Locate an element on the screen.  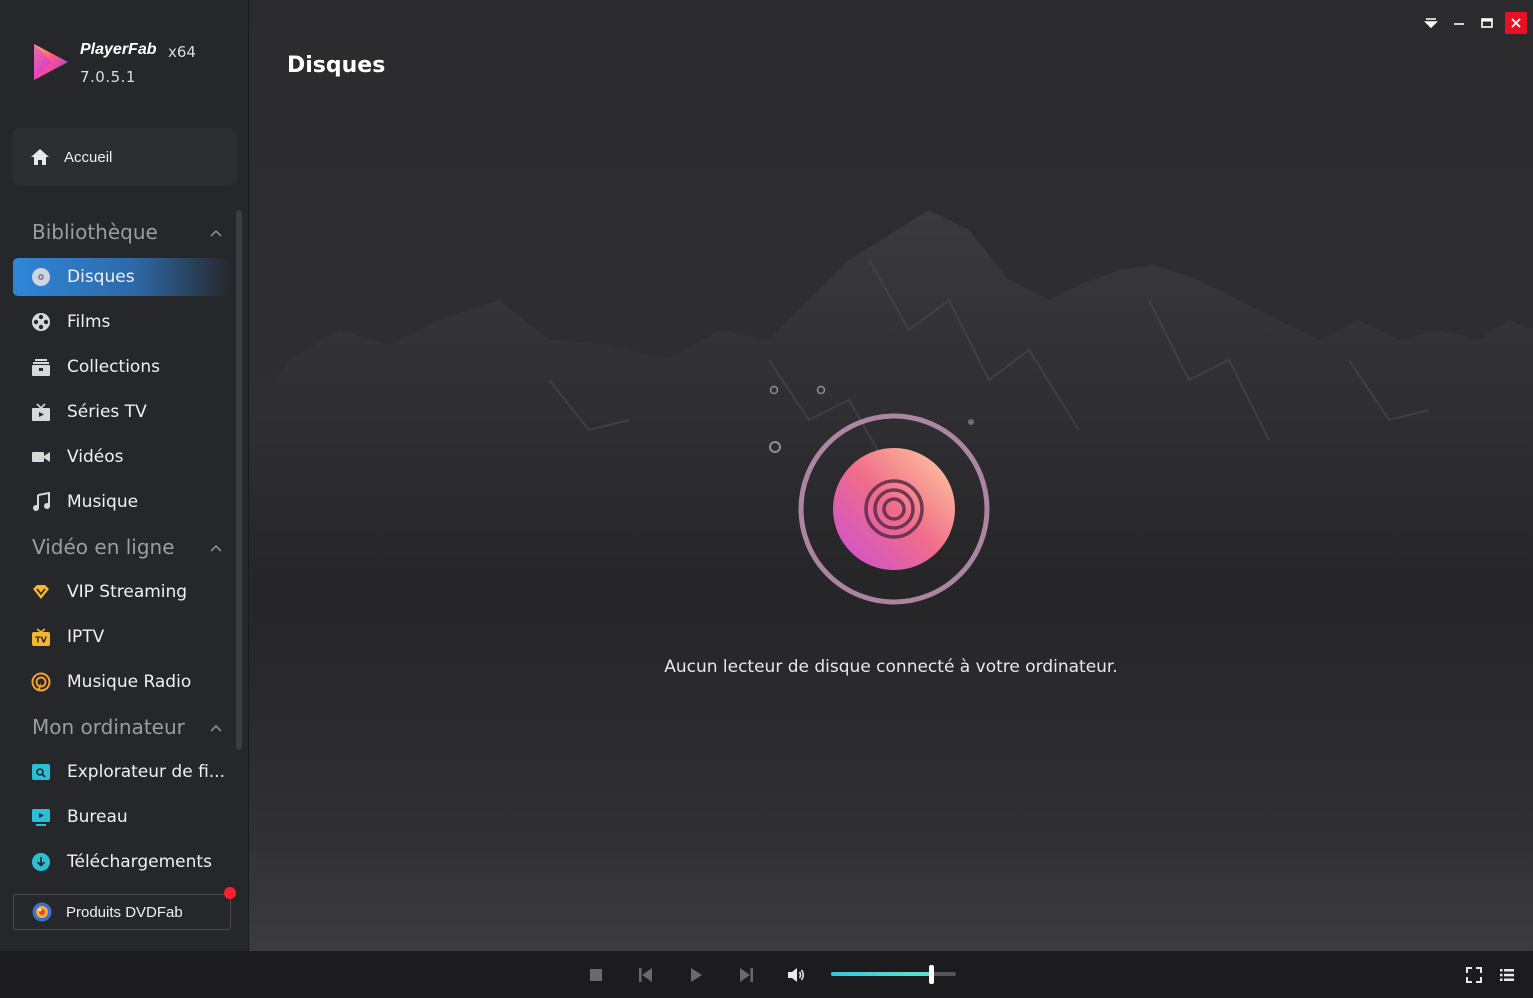
sidebar-item-label: IPTV is located at coordinates (86, 637).